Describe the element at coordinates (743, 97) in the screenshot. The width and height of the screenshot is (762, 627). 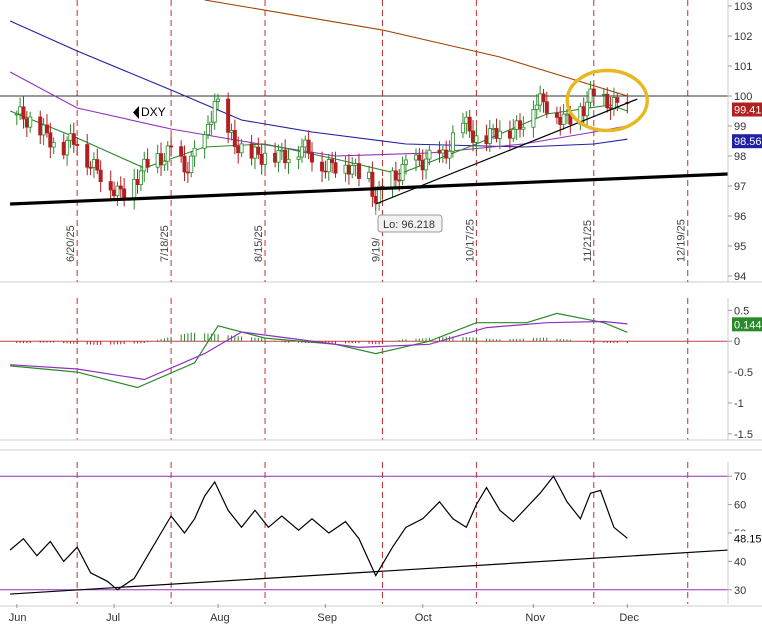
I see `price-tick-label: 100` at that location.